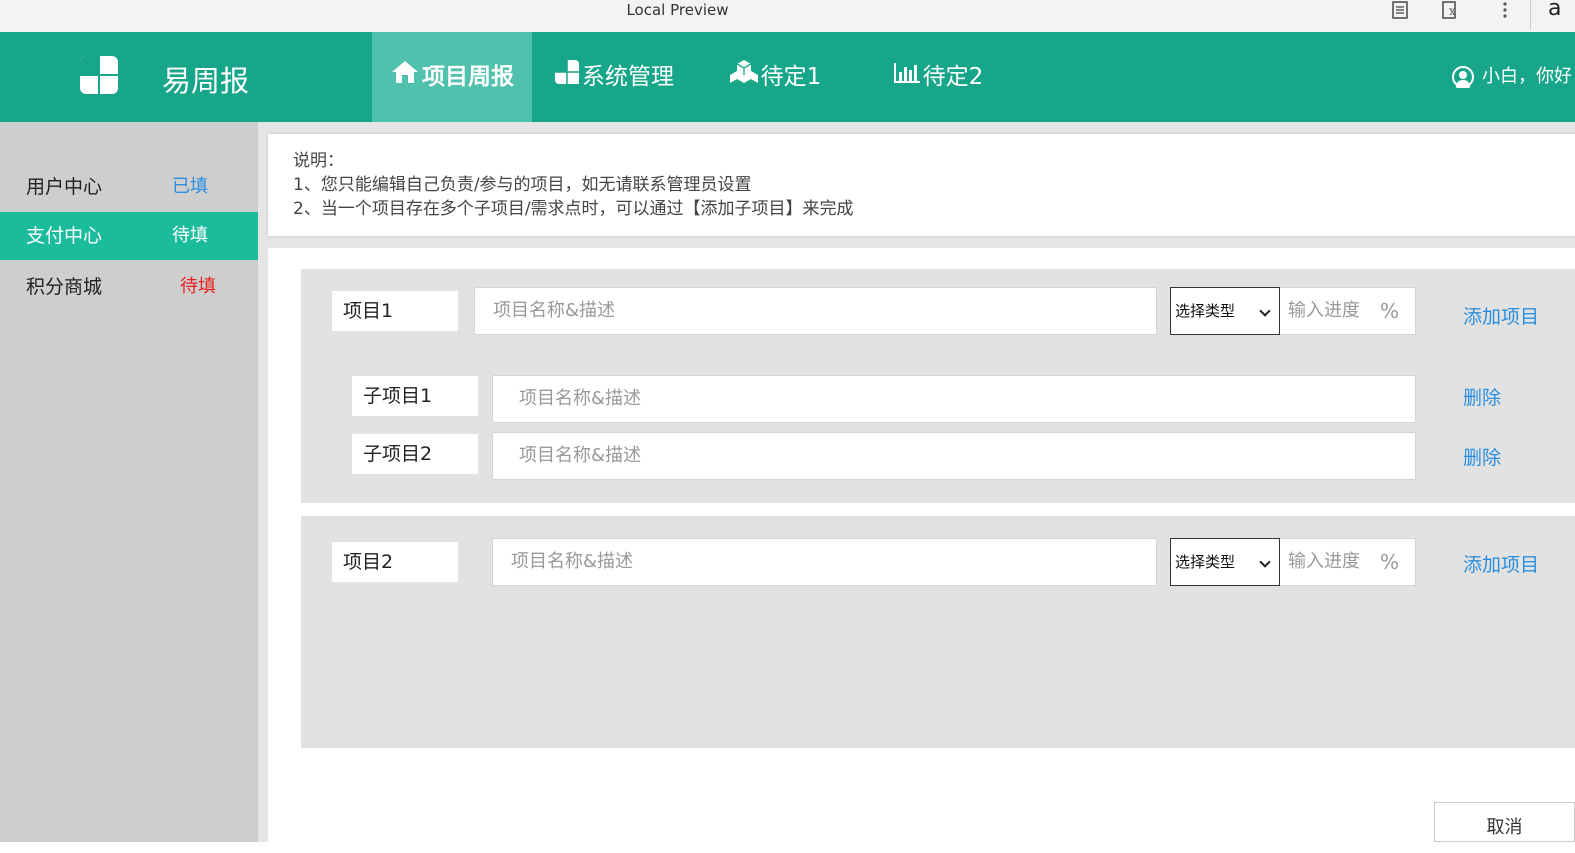 The height and width of the screenshot is (853, 1575). What do you see at coordinates (395, 311) in the screenshot?
I see `project-label: 项目1` at bounding box center [395, 311].